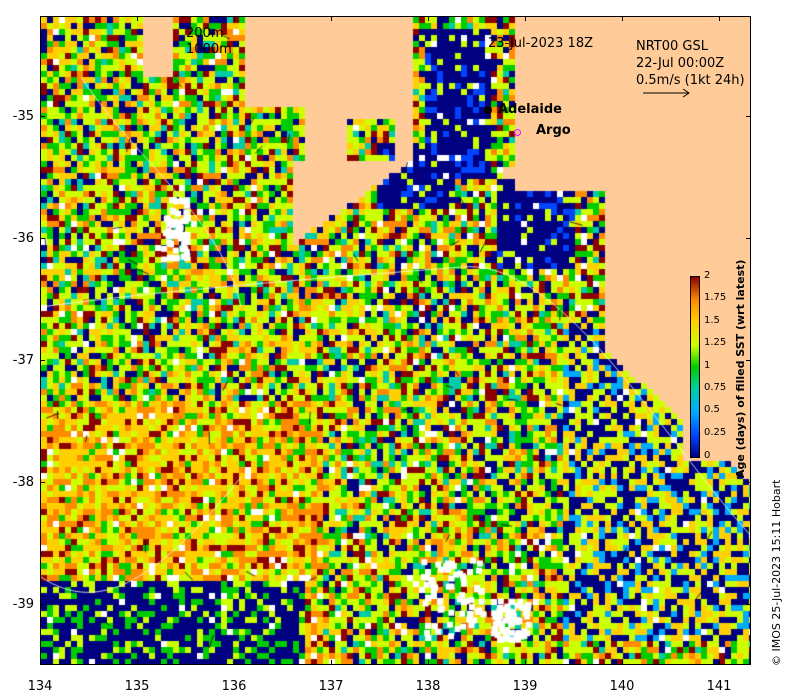  What do you see at coordinates (719, 686) in the screenshot?
I see `x-tick-label: 141` at bounding box center [719, 686].